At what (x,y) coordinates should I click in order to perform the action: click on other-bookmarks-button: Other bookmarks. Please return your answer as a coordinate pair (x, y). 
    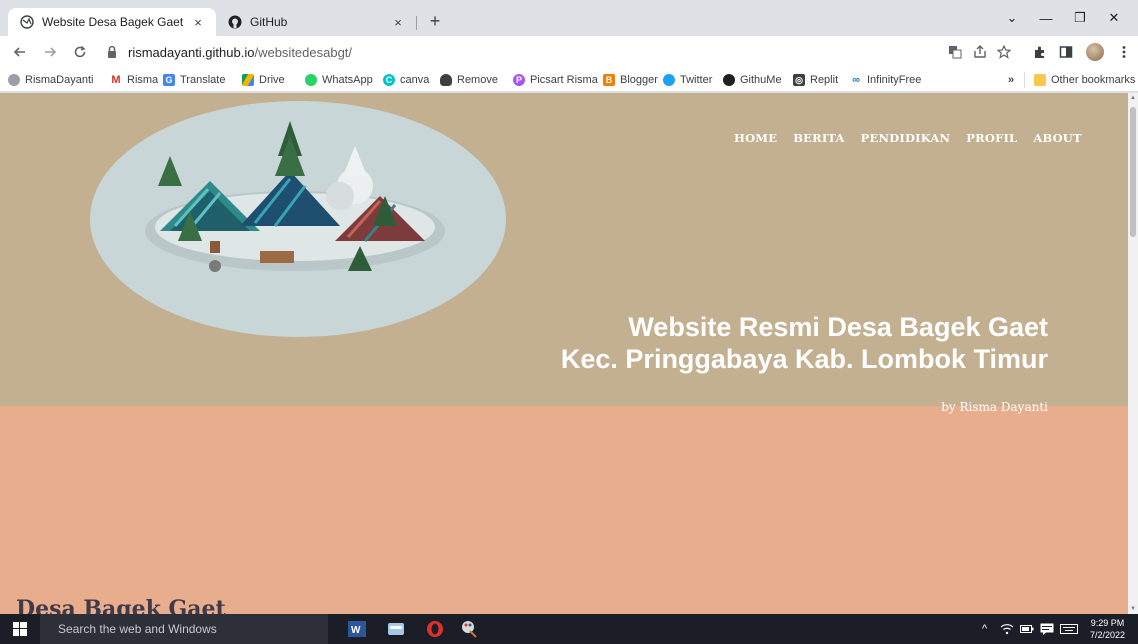
    Looking at the image, I should click on (1084, 80).